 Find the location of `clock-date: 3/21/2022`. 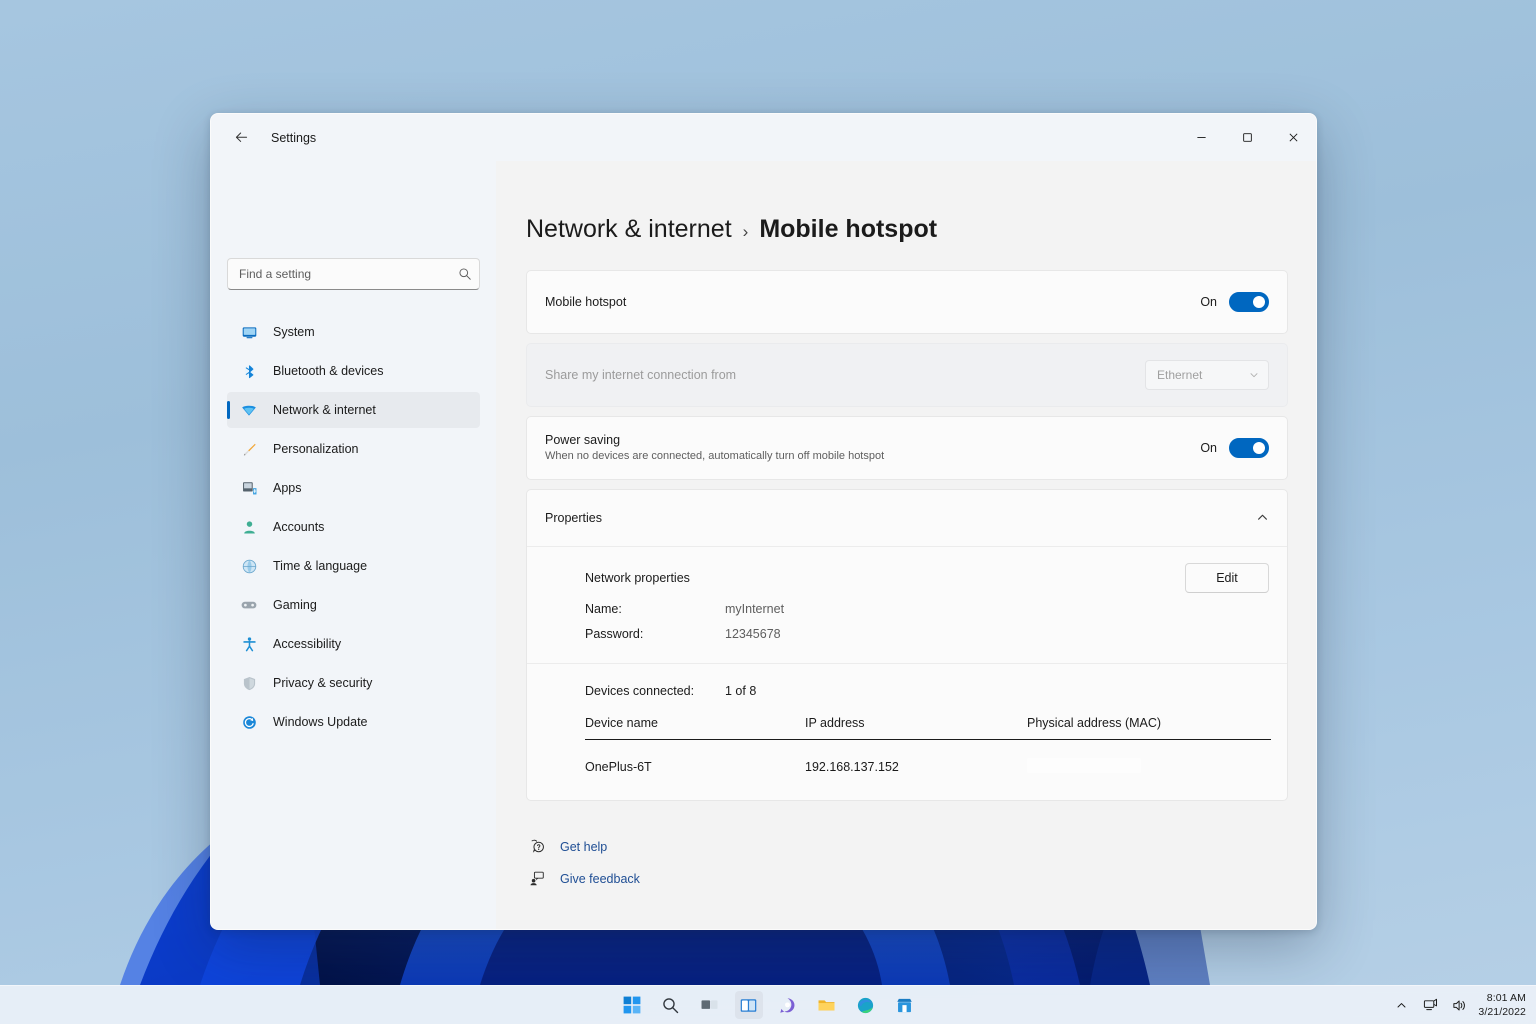

clock-date: 3/21/2022 is located at coordinates (1502, 1011).